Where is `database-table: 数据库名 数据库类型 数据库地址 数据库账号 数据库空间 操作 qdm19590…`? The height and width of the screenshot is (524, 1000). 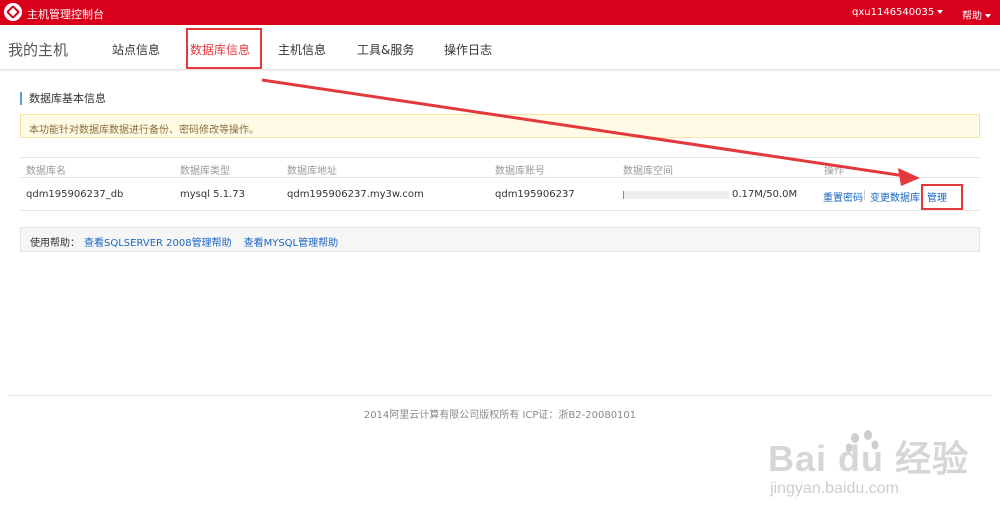 database-table: 数据库名 数据库类型 数据库地址 数据库账号 数据库空间 操作 qdm19590… is located at coordinates (500, 184).